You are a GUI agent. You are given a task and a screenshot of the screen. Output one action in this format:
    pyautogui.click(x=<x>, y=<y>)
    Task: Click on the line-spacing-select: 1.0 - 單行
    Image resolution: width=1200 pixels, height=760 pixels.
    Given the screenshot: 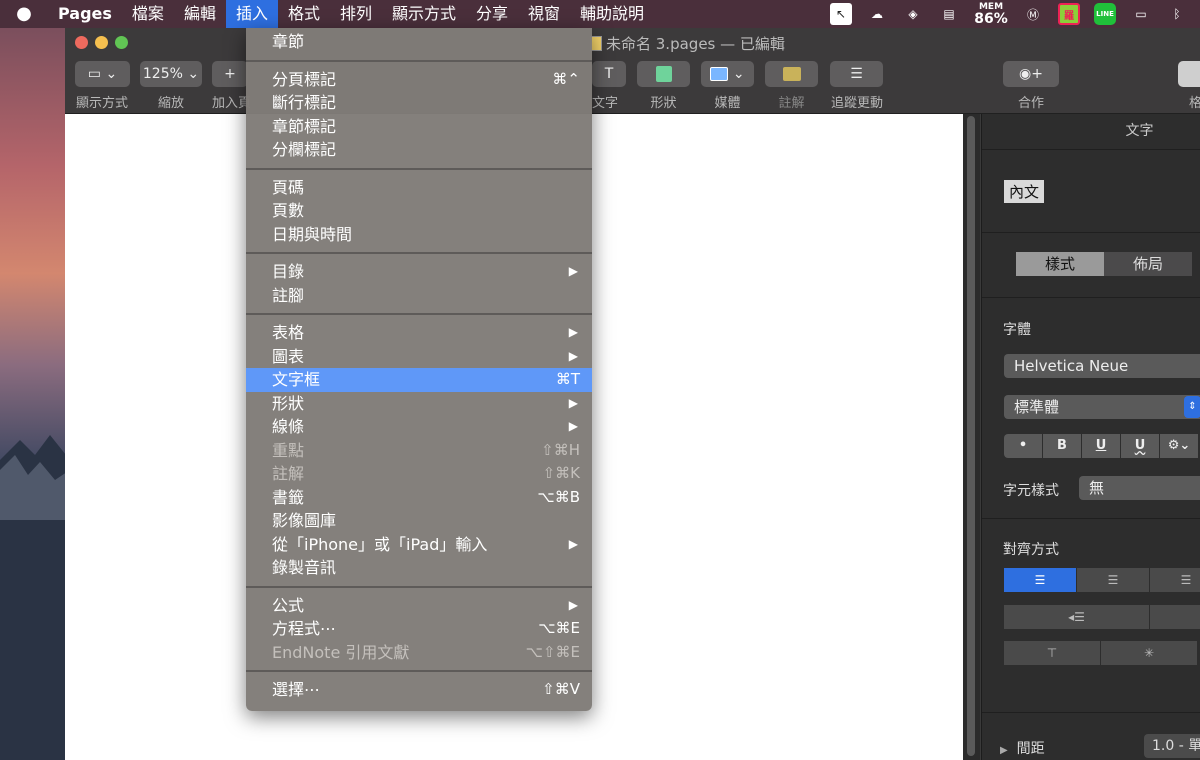 What is the action you would take?
    pyautogui.click(x=1172, y=746)
    